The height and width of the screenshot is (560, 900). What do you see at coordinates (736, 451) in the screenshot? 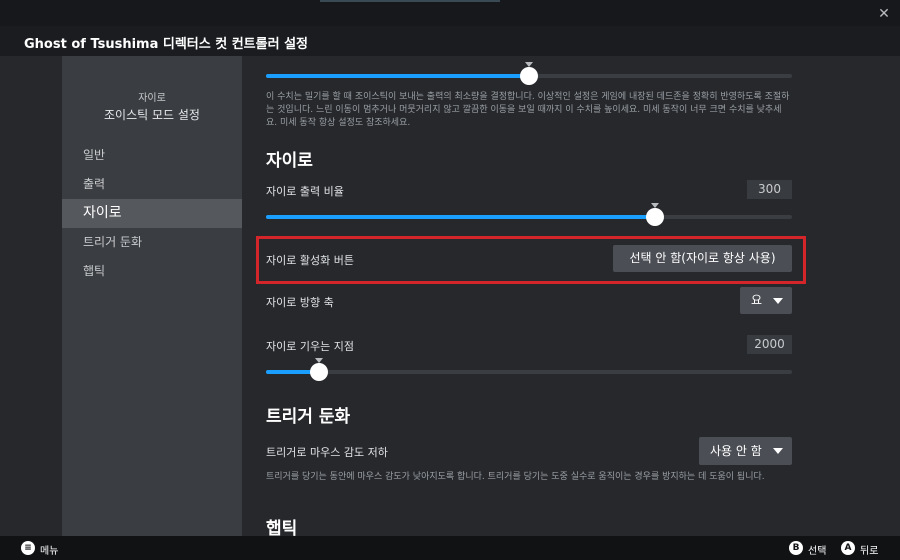
I see `dropdown-value: 사용 안 함` at bounding box center [736, 451].